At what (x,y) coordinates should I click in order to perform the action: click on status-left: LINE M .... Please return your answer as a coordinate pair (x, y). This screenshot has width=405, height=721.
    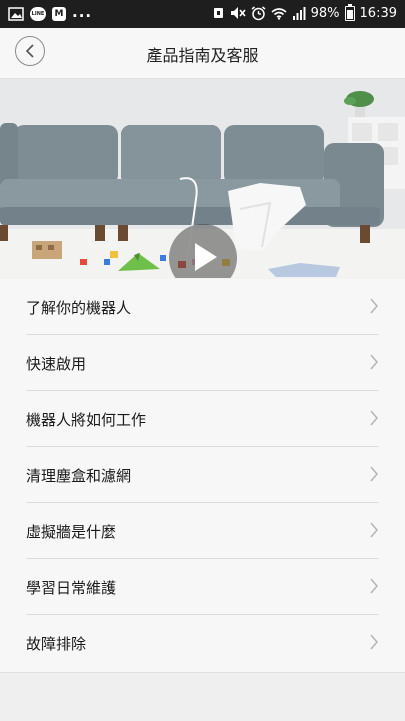
    Looking at the image, I should click on (50, 13).